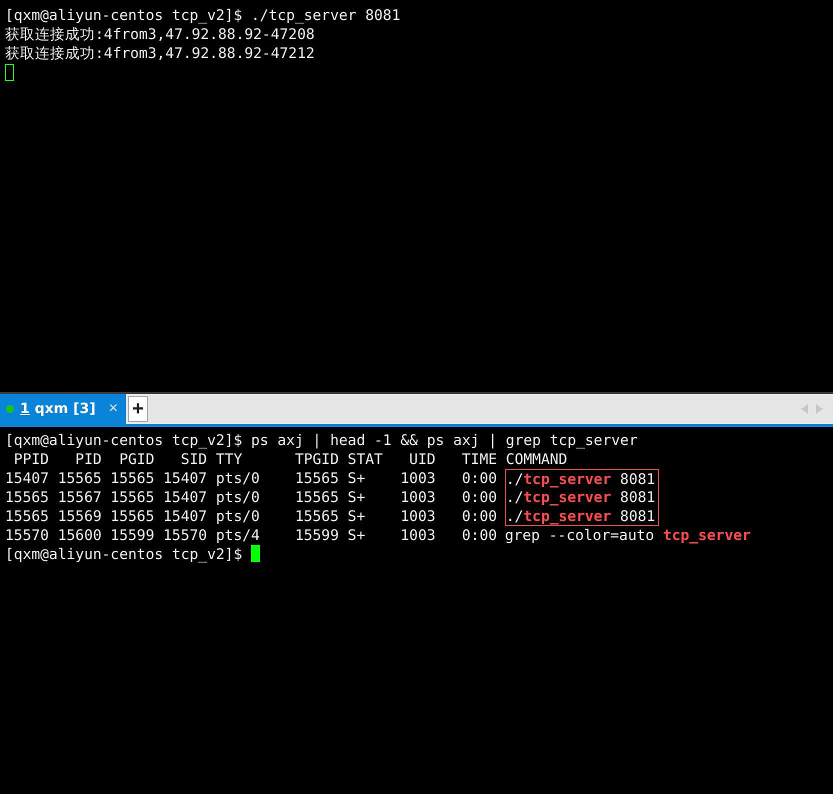 The width and height of the screenshot is (833, 794). Describe the element at coordinates (255, 516) in the screenshot. I see `process-fields: 15565 15569 15565 15407 pts/0 15565 S+ 1003 0:00` at that location.